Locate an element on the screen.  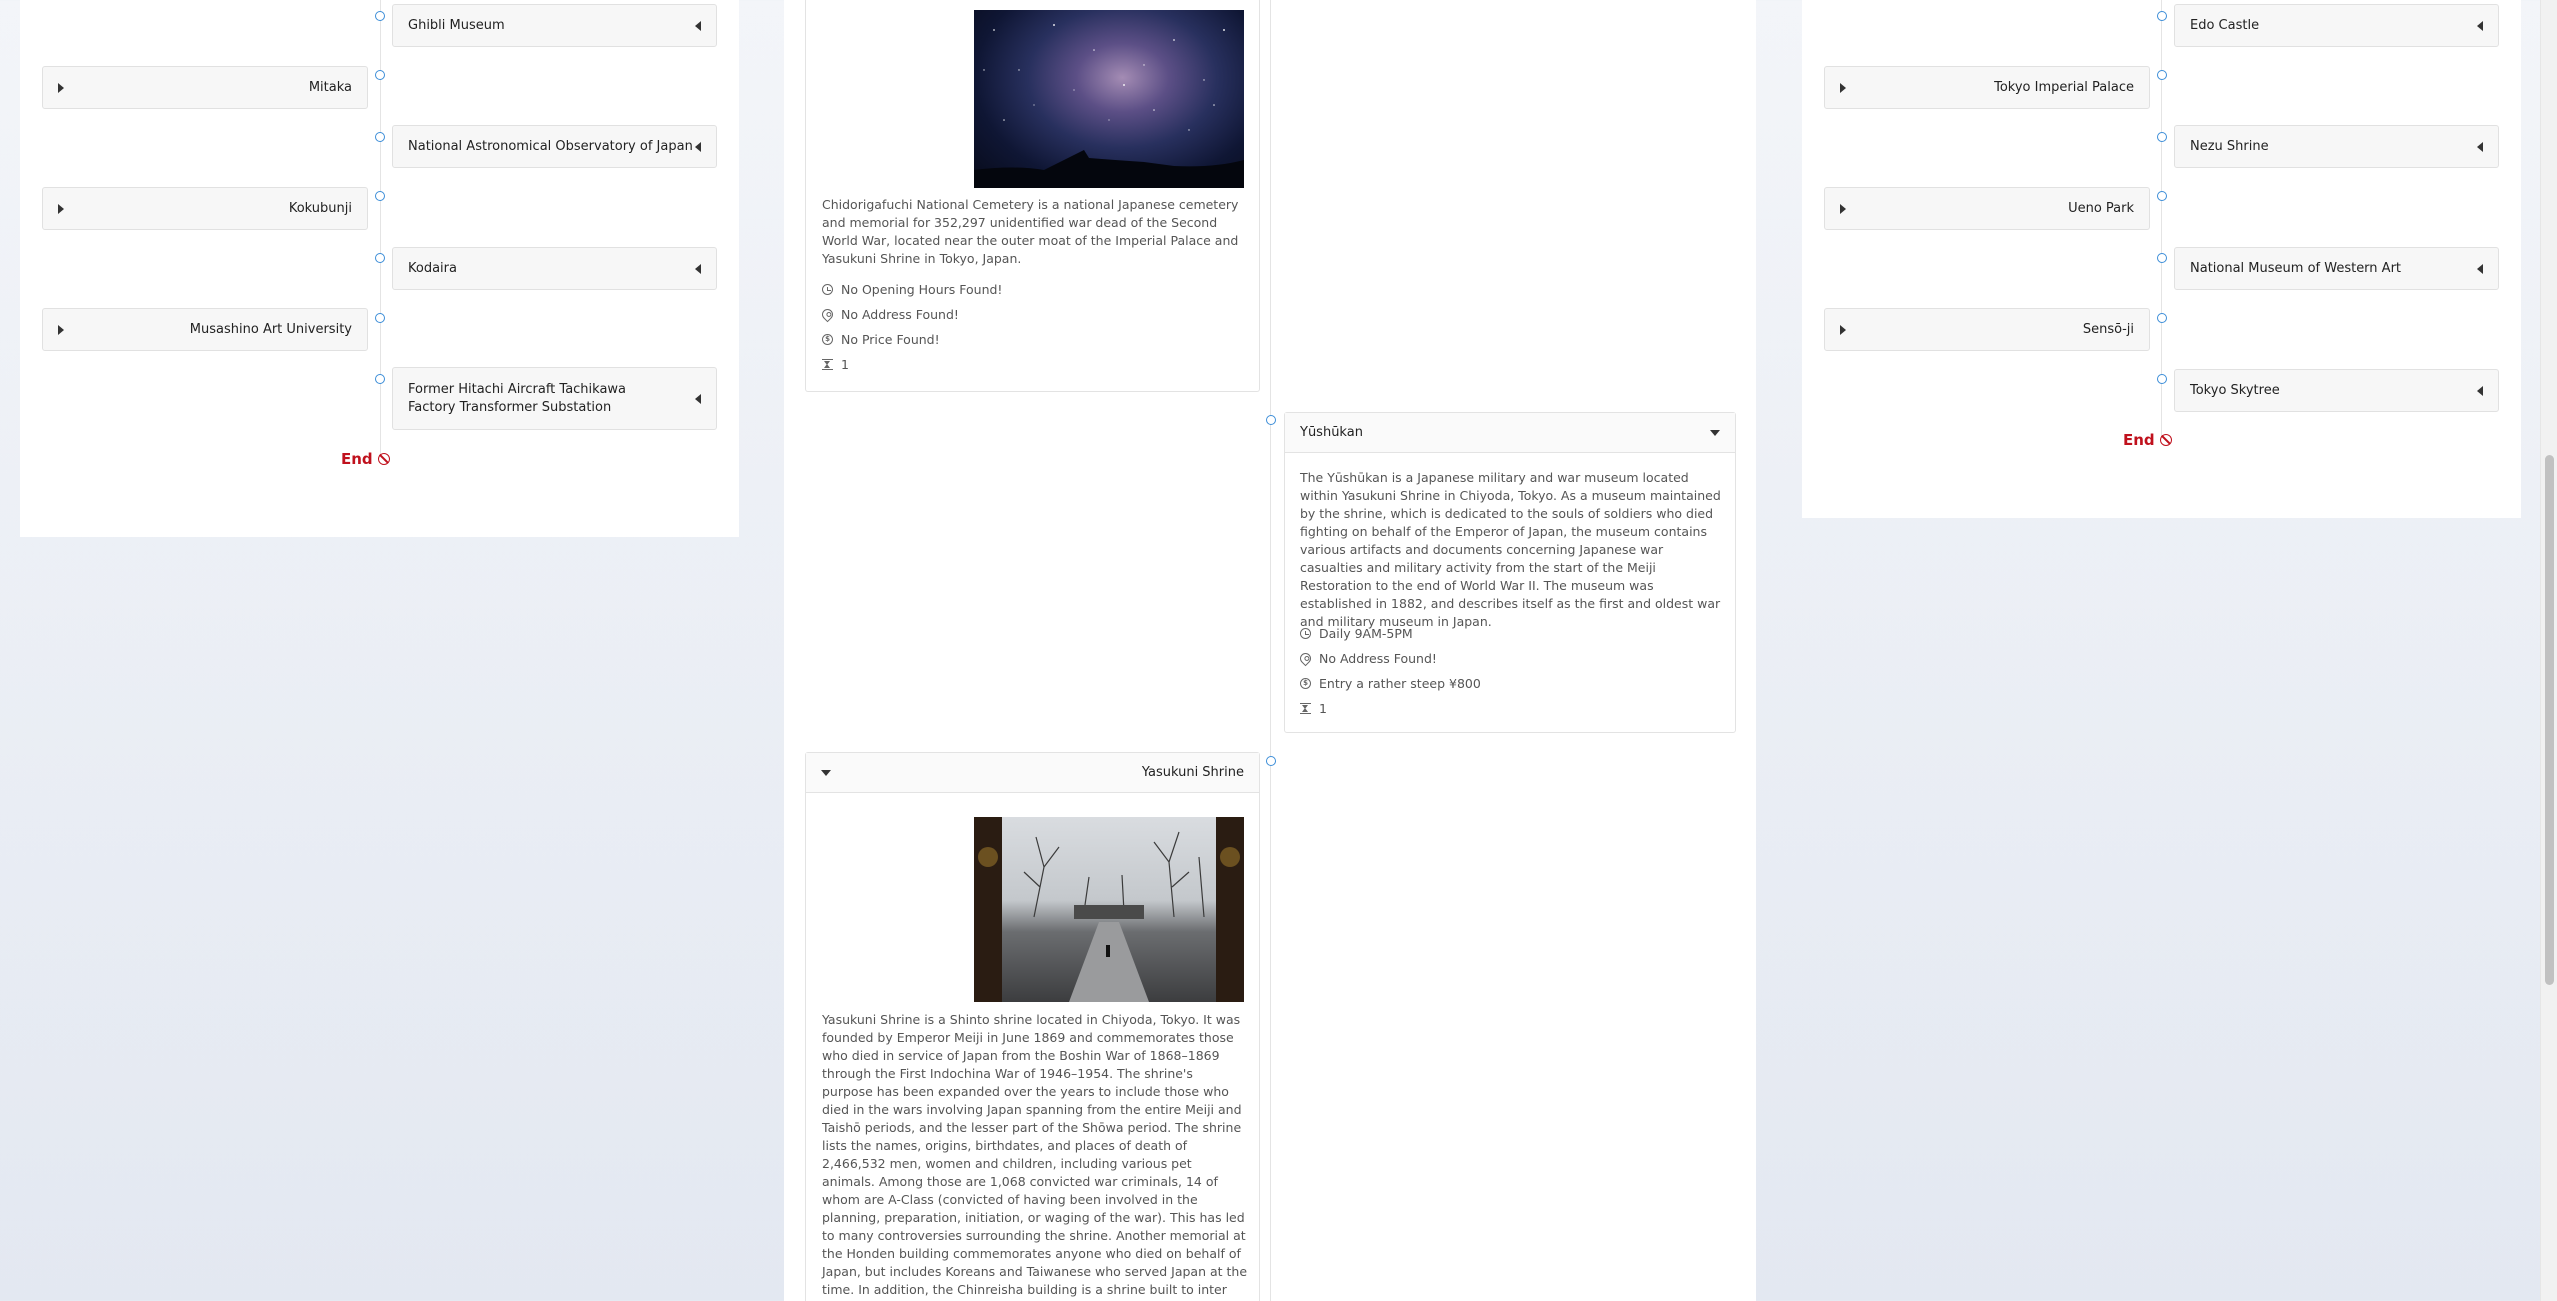
price-text: Entry a rather steep ¥800 is located at coordinates (1400, 683).